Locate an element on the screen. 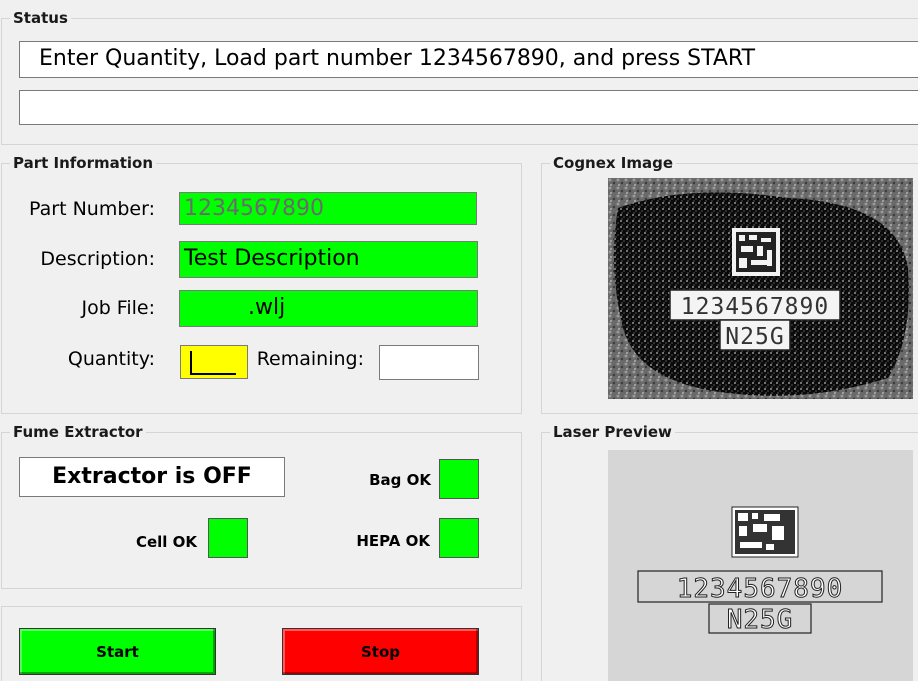 This screenshot has height=681, width=918. laser-datamatrix is located at coordinates (765, 532).